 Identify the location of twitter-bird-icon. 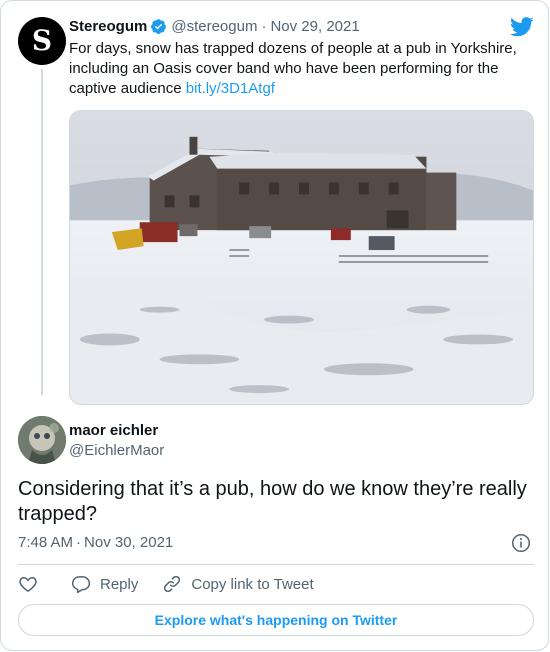
(522, 27).